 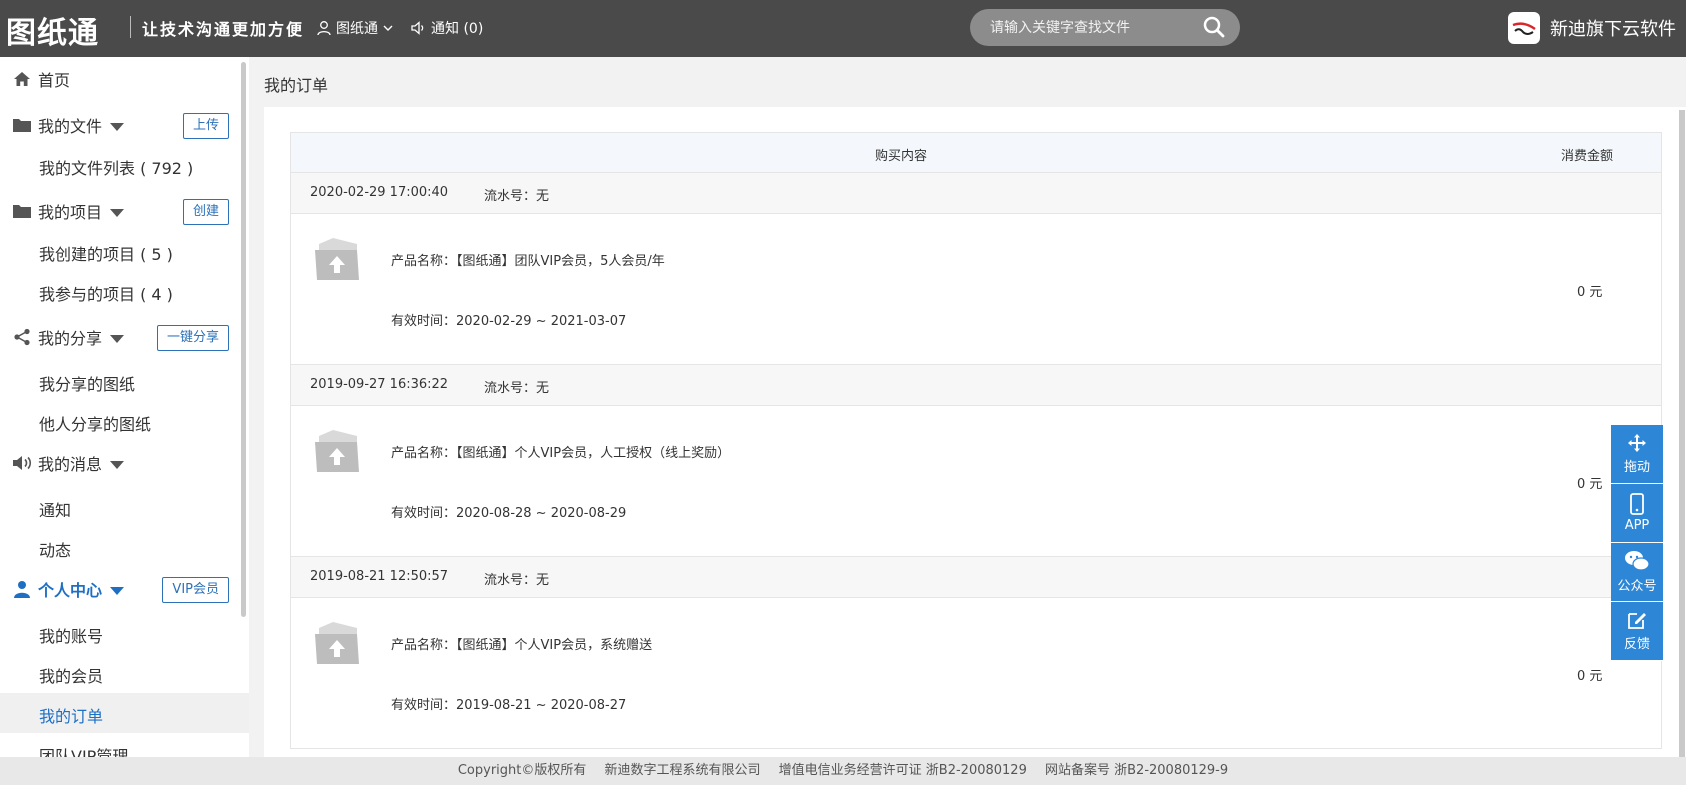 What do you see at coordinates (976, 152) in the screenshot?
I see `table-header: 购买内容 消费金额` at bounding box center [976, 152].